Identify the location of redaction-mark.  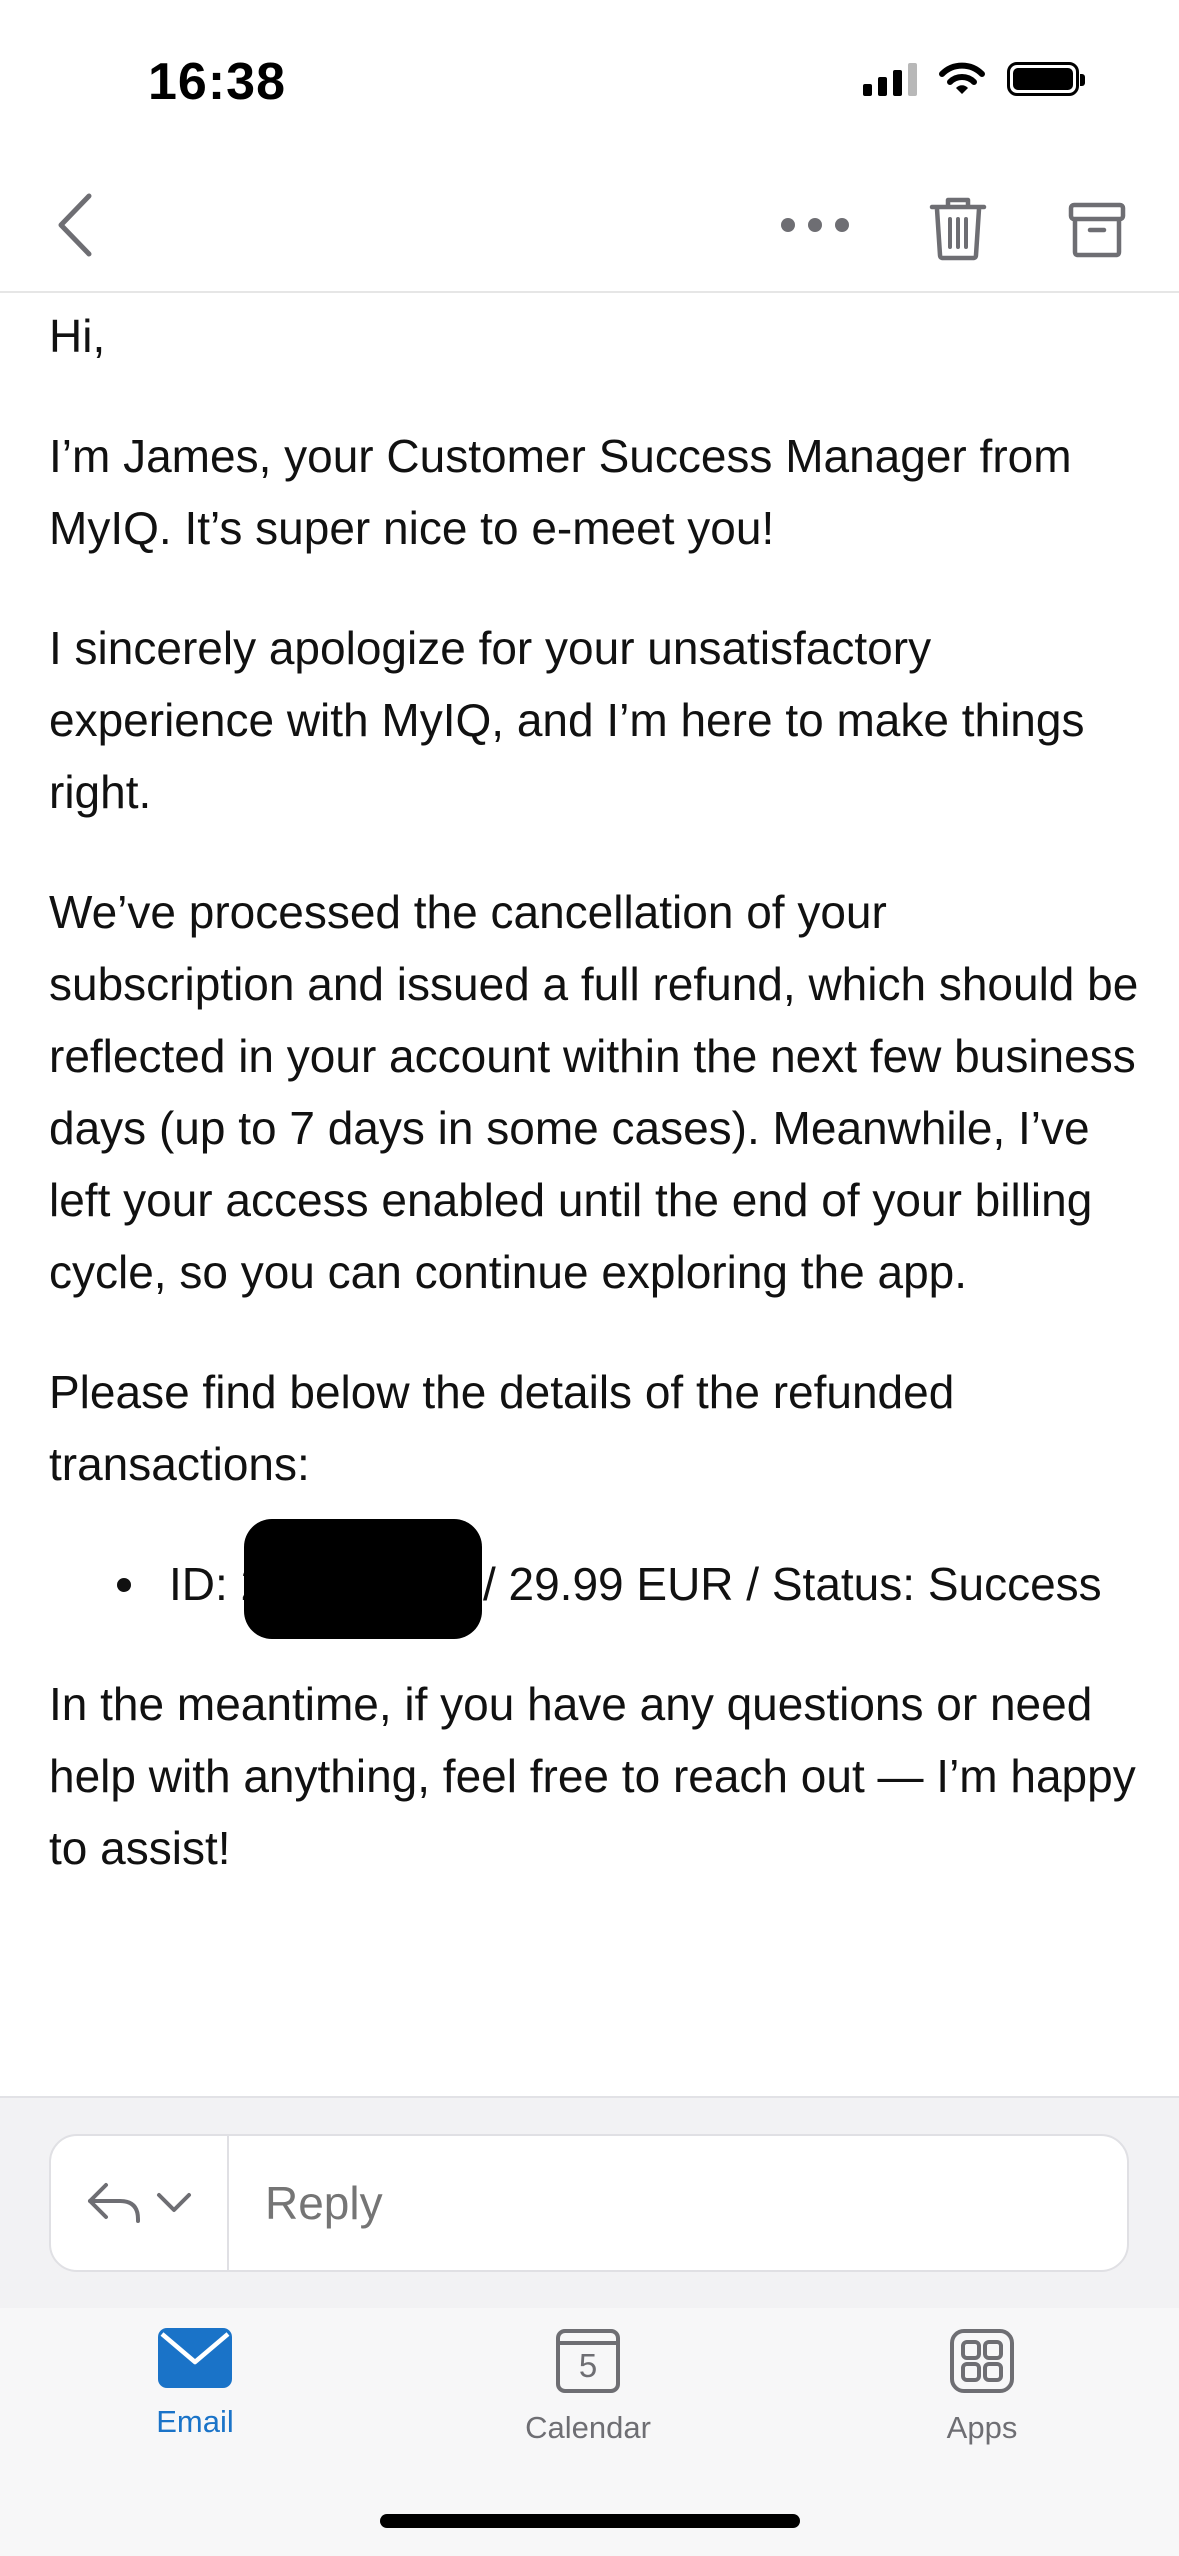
(363, 1578).